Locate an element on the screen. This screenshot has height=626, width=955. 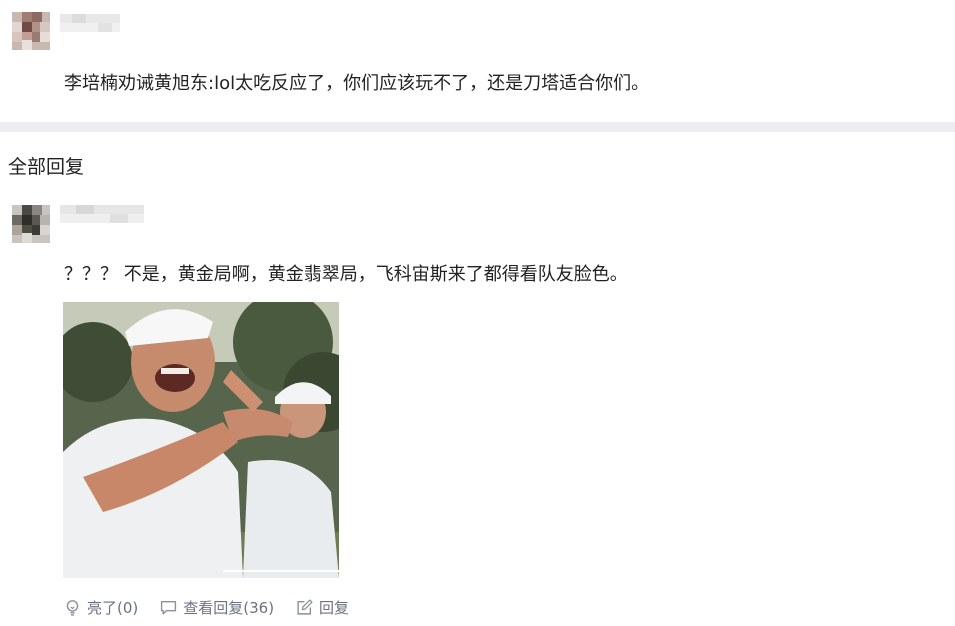
divider is located at coordinates (477, 127).